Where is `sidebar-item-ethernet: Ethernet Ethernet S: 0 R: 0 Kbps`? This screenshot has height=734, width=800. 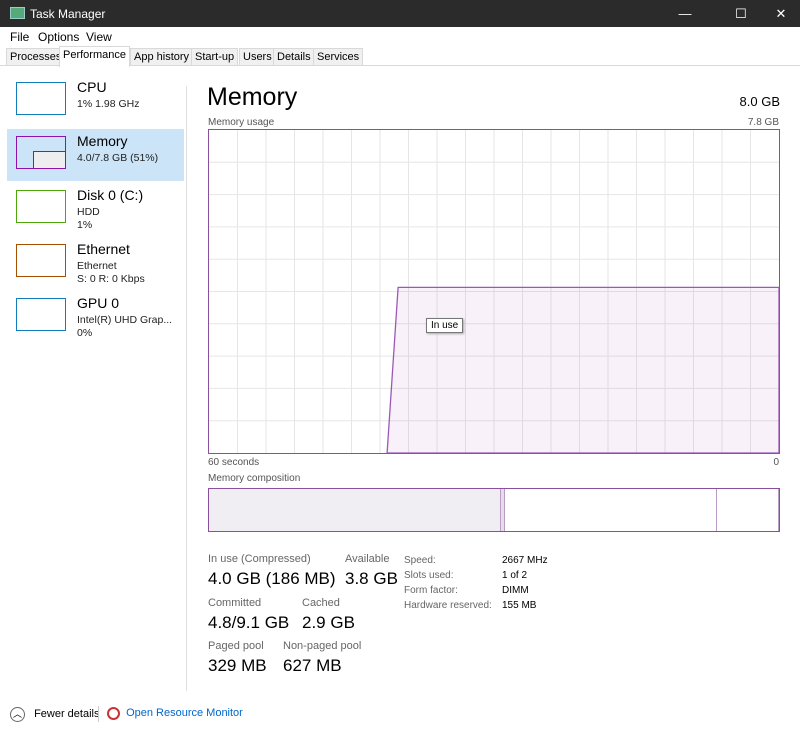 sidebar-item-ethernet: Ethernet Ethernet S: 0 R: 0 Kbps is located at coordinates (95, 263).